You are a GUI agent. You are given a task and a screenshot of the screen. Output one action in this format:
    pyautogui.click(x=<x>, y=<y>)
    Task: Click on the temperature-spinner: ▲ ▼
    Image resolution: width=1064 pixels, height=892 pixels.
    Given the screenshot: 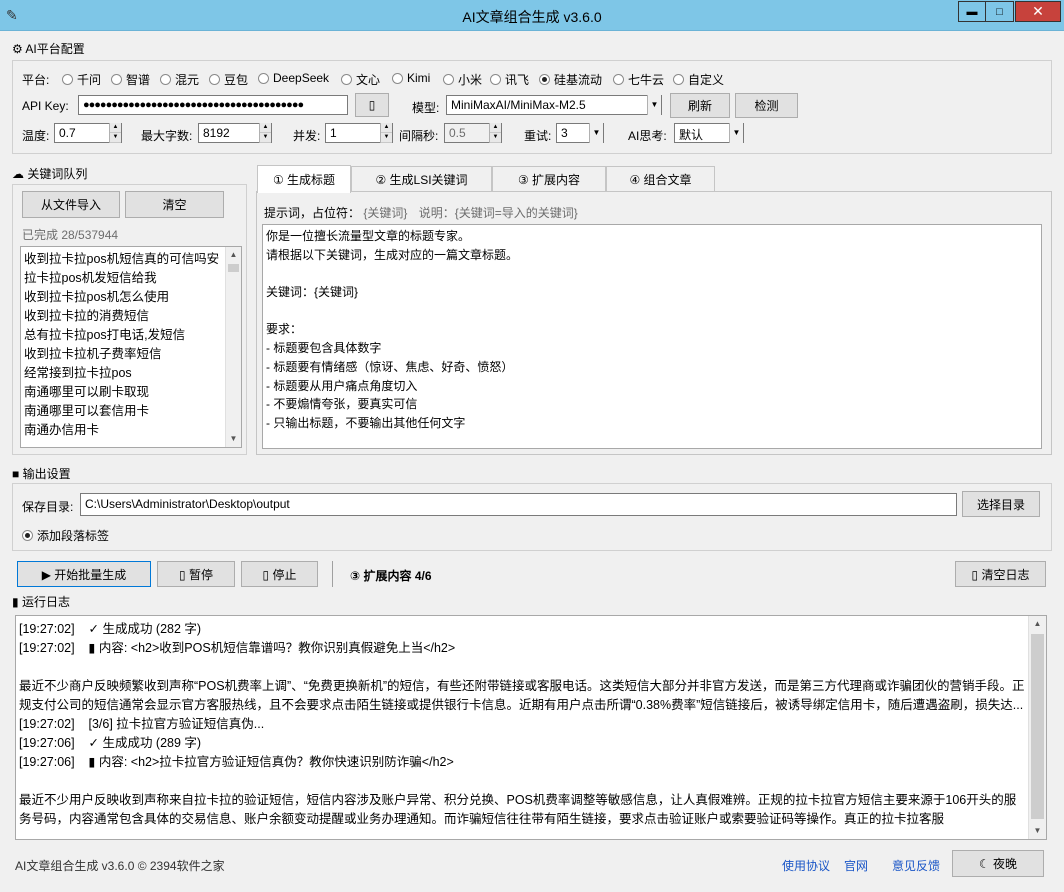 What is the action you would take?
    pyautogui.click(x=115, y=133)
    